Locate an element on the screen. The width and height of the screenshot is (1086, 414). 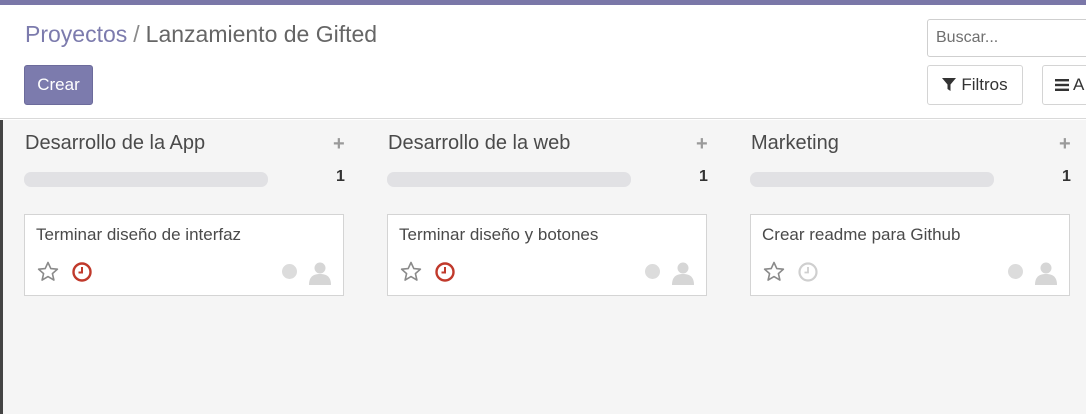
list-icon is located at coordinates (1062, 85).